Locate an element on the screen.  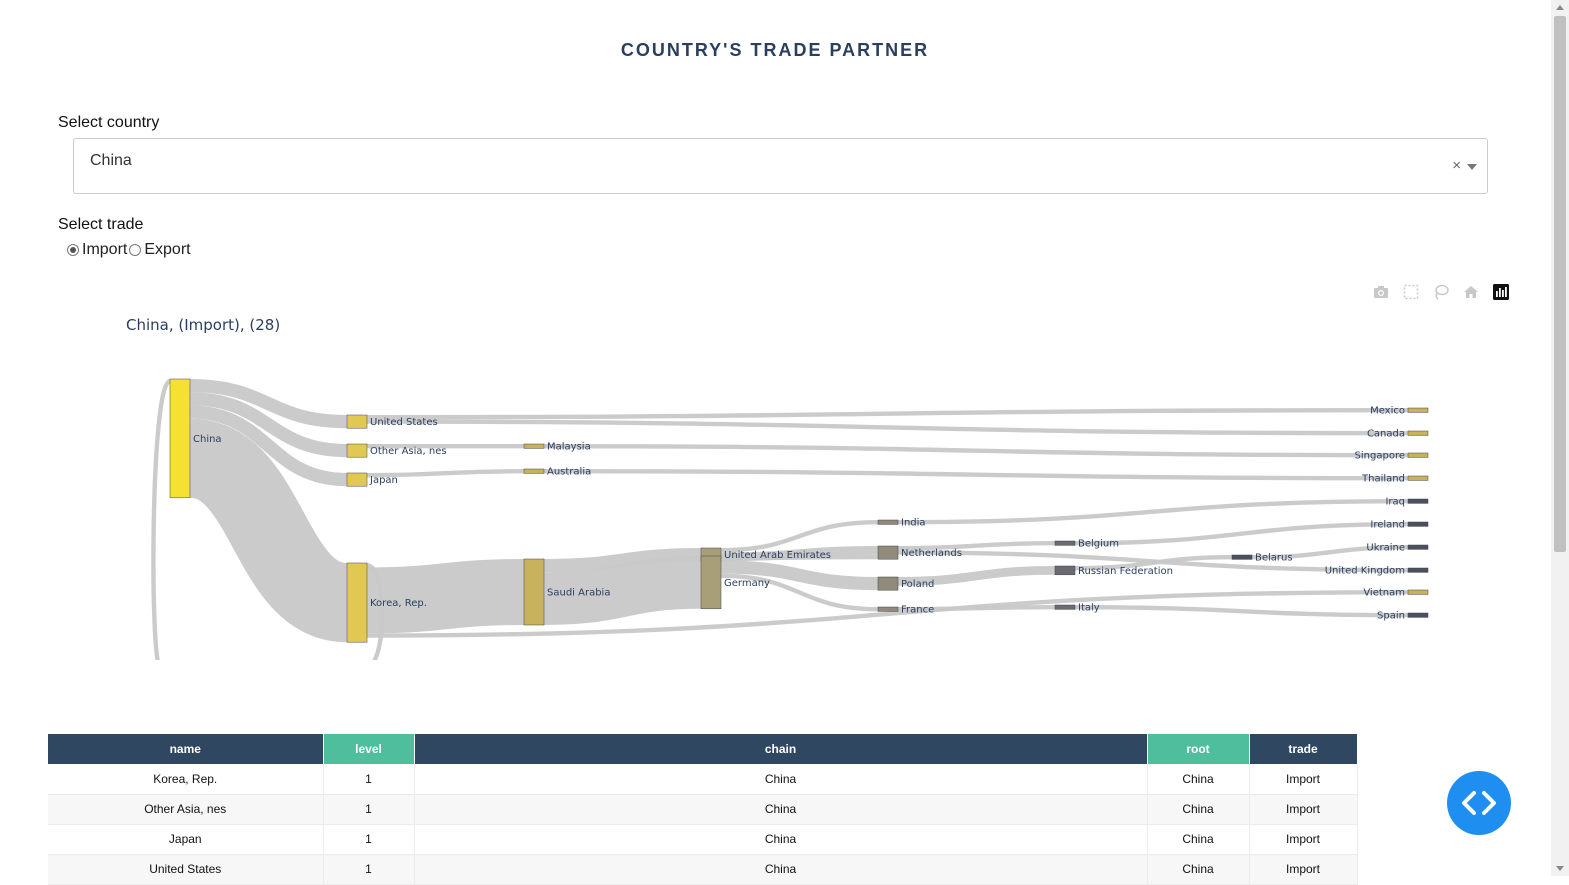
plotly-logo-icon is located at coordinates (1501, 292).